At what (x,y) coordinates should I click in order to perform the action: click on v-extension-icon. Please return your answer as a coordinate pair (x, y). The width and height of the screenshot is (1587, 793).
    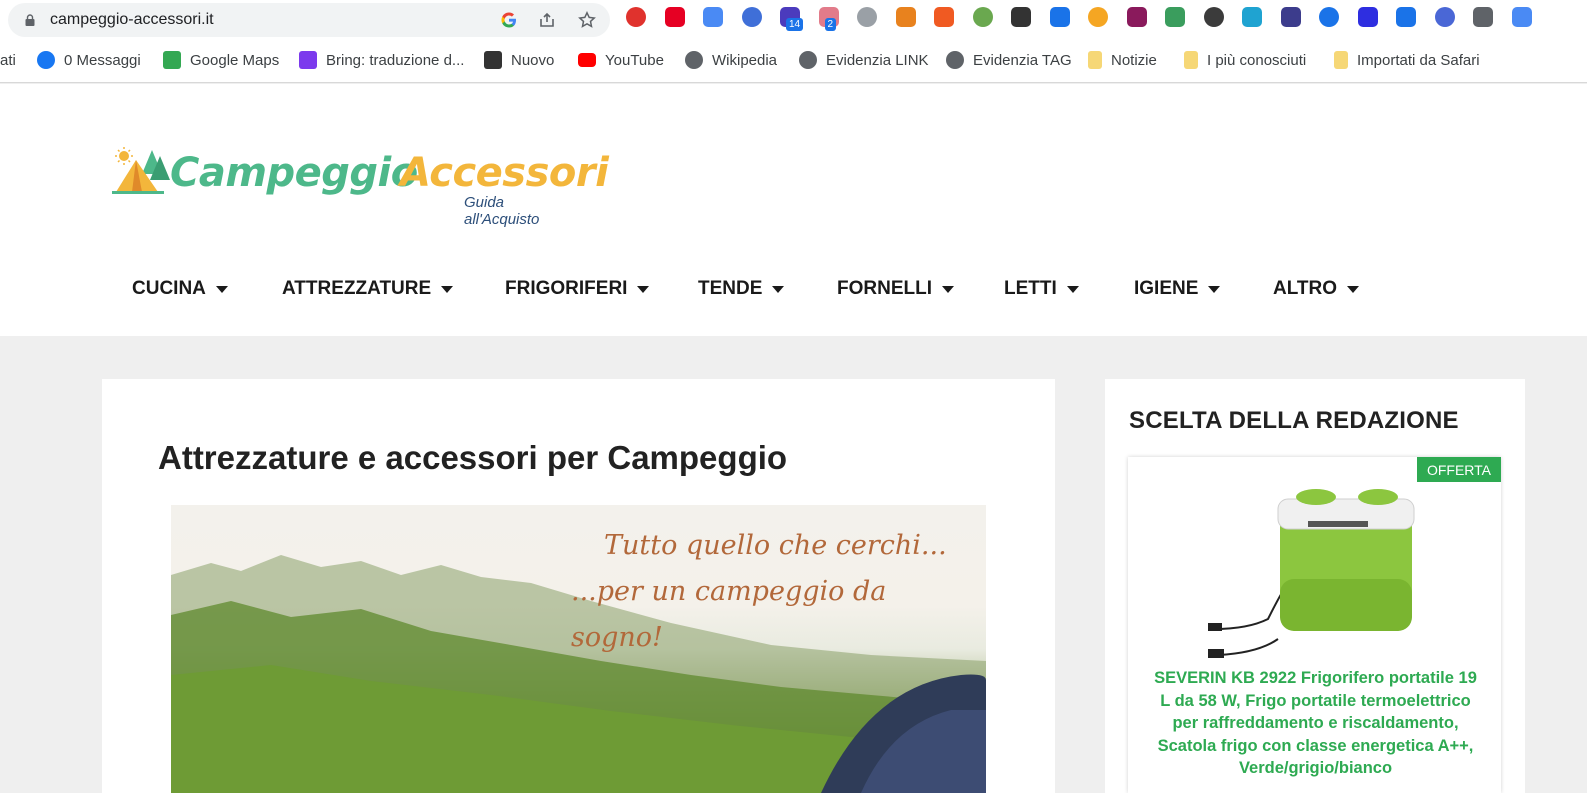
    Looking at the image, I should click on (751, 17).